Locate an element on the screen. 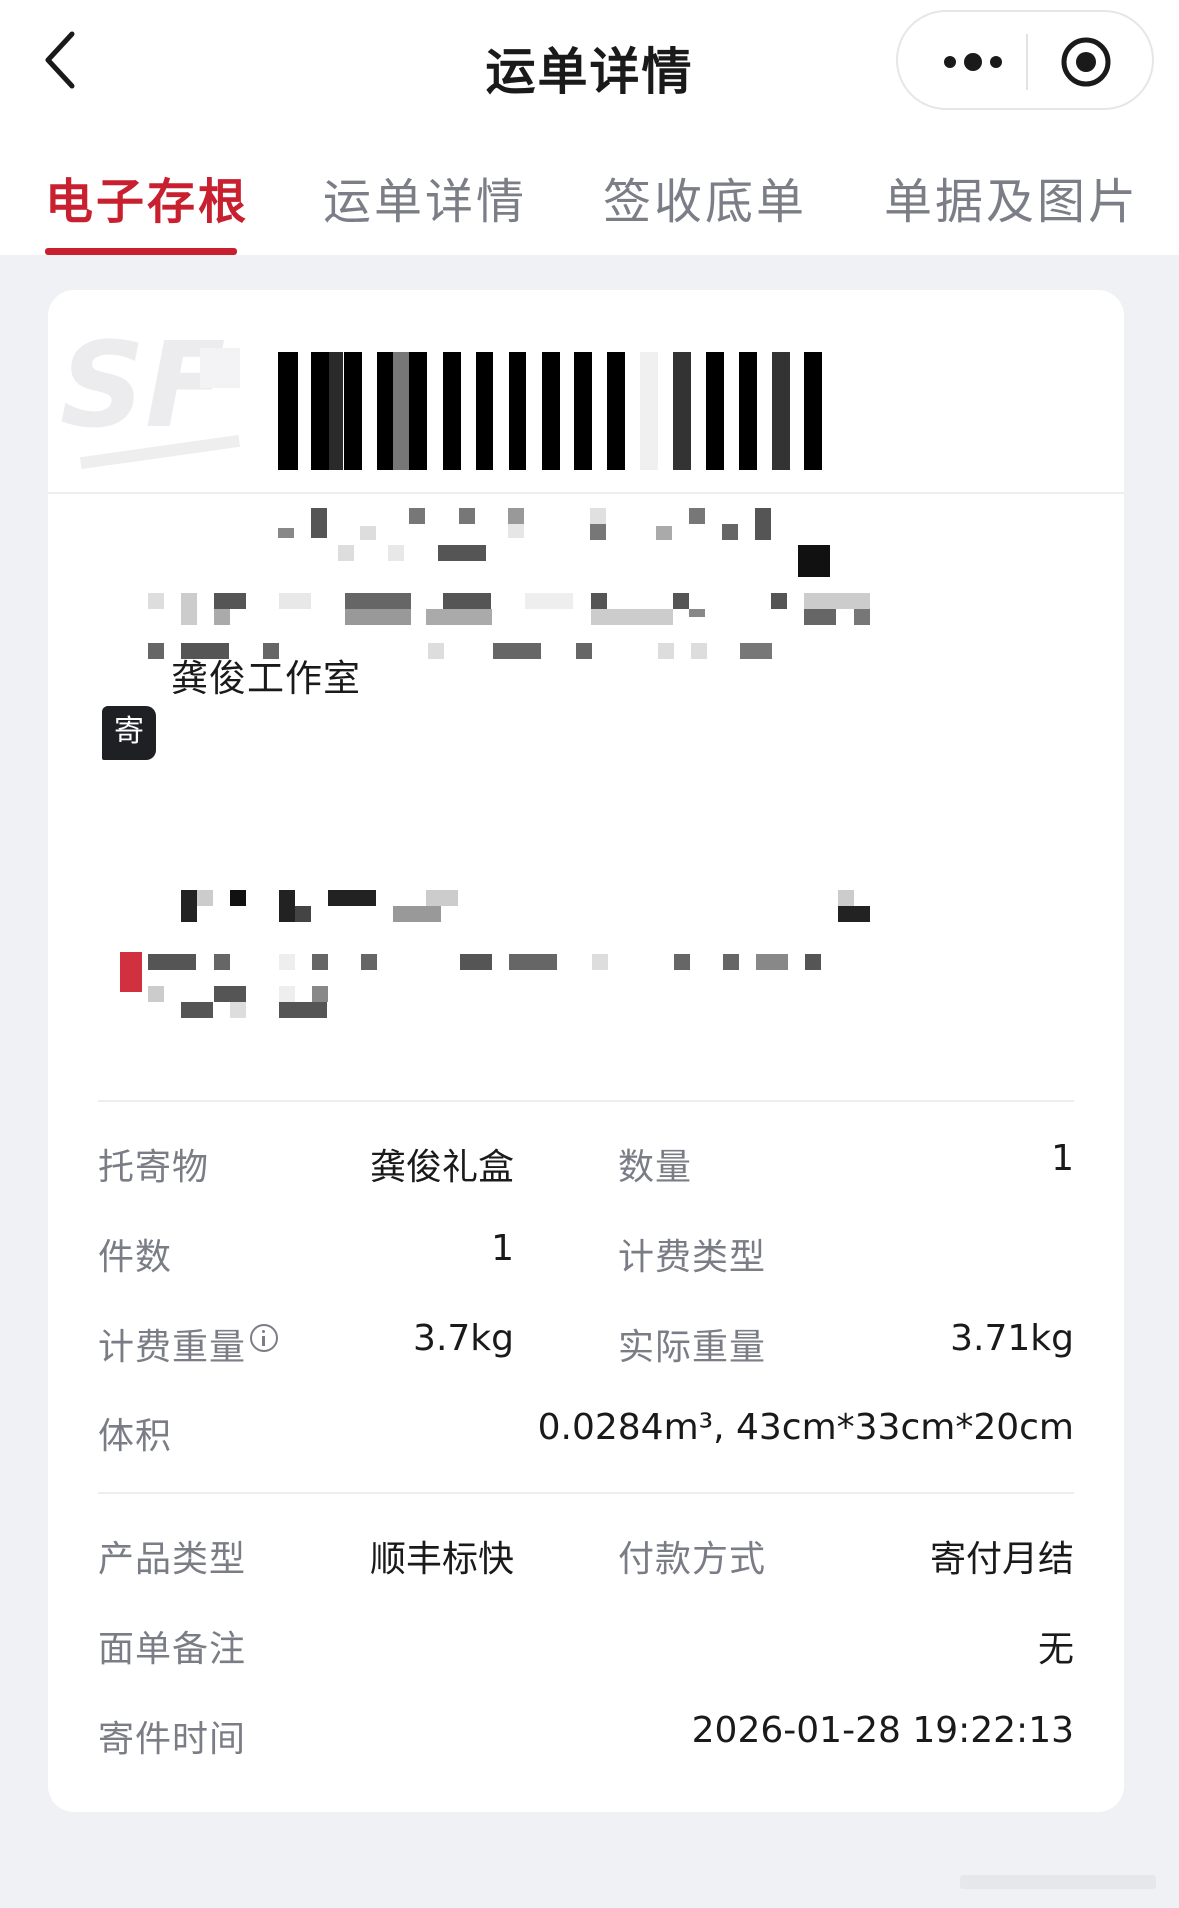 This screenshot has width=1179, height=1908. billing-type-label: 计费类型 is located at coordinates (692, 1257).